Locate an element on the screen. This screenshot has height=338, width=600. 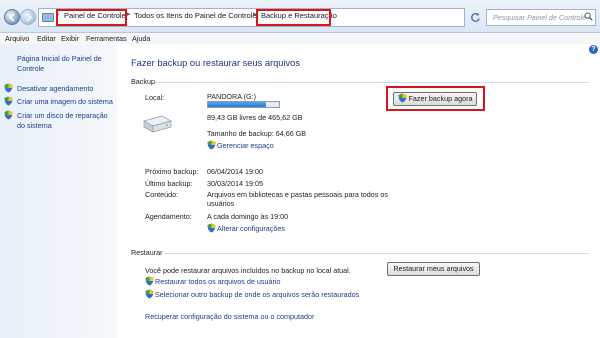
disable-schedule-link: Desativar agendamento is located at coordinates (55, 89).